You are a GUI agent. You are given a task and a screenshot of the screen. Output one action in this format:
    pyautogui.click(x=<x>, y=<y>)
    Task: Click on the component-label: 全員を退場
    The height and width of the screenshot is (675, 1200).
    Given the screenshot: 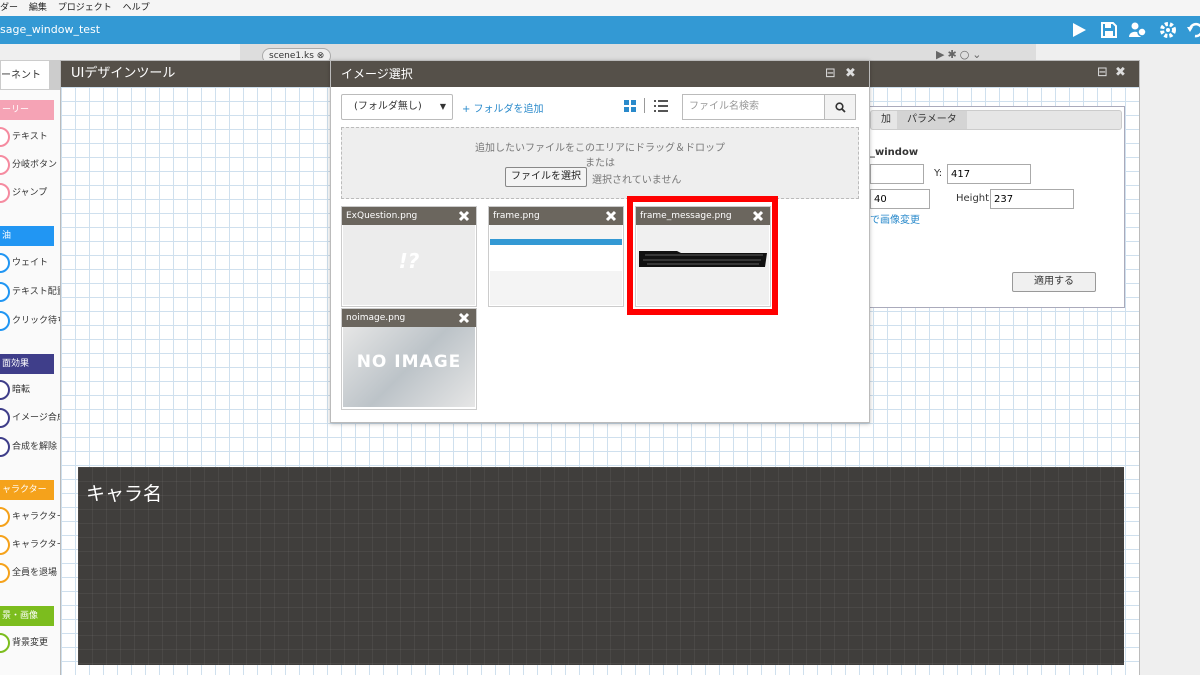 What is the action you would take?
    pyautogui.click(x=35, y=573)
    